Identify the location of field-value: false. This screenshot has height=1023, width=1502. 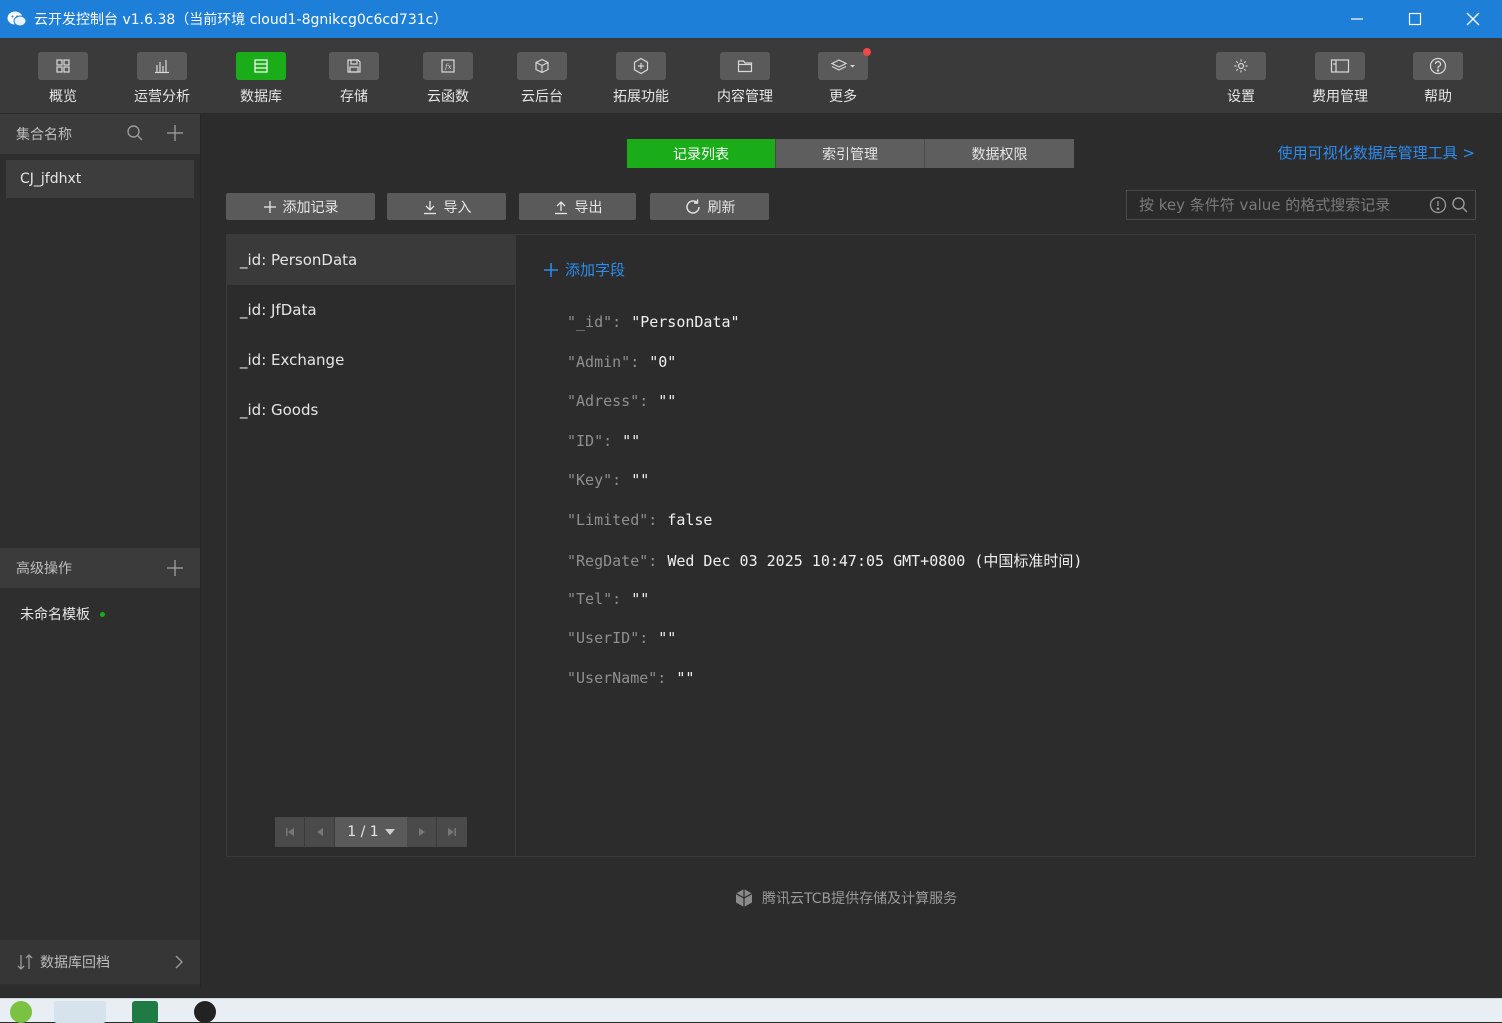
(690, 520).